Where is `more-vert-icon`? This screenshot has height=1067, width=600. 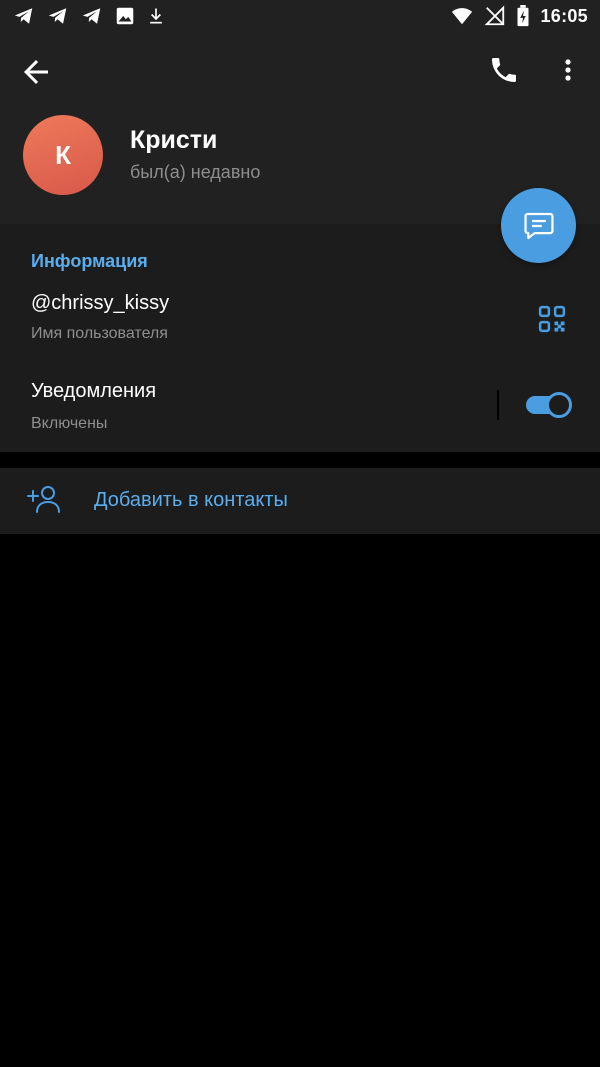 more-vert-icon is located at coordinates (568, 70).